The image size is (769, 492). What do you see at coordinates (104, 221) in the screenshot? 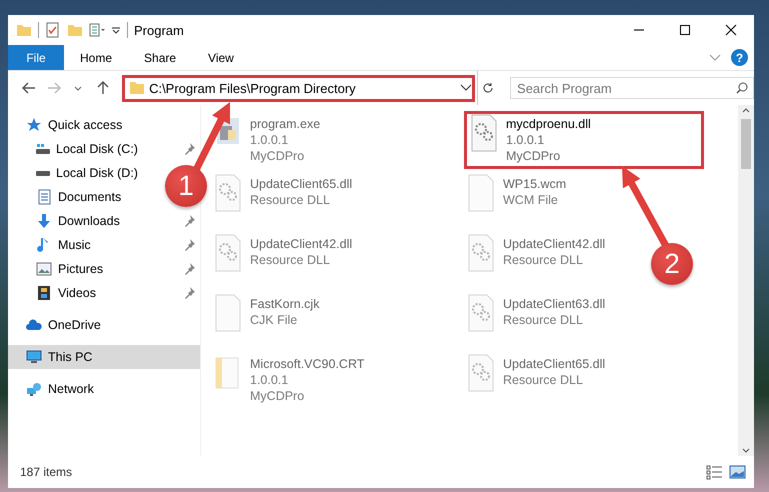
I see `sidebar-item: Downloads` at bounding box center [104, 221].